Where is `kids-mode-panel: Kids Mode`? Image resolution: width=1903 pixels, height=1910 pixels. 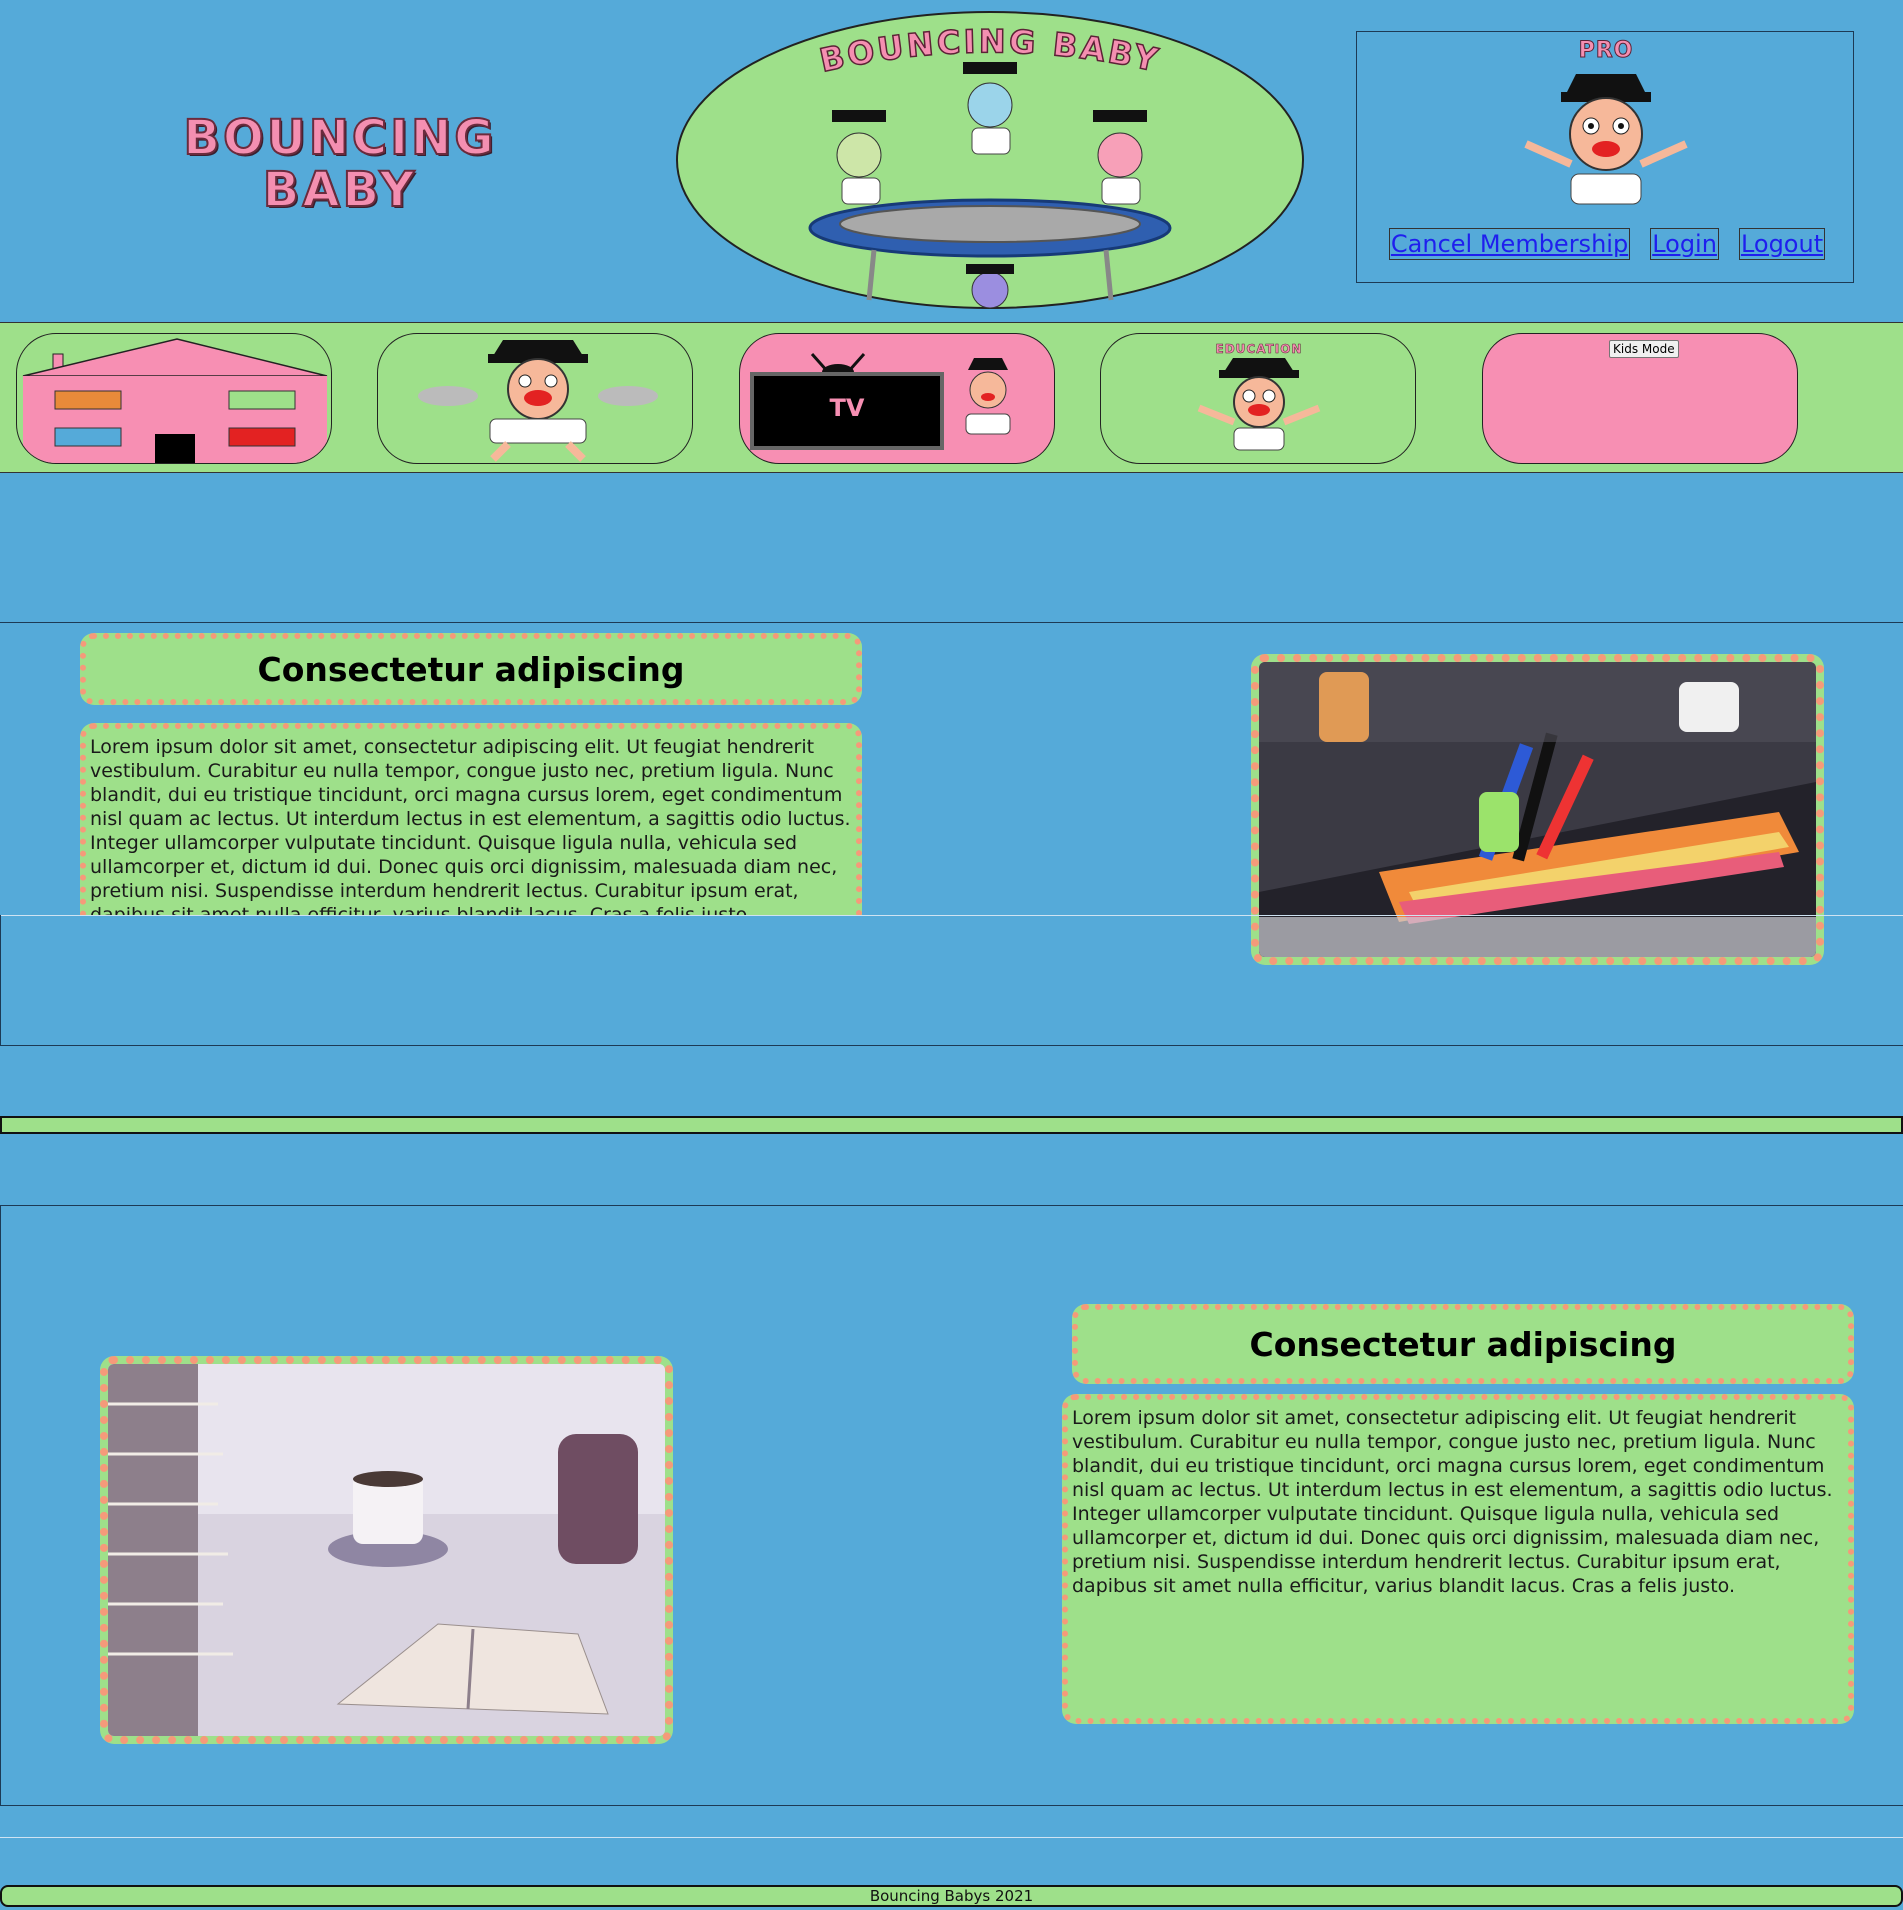
kids-mode-panel: Kids Mode is located at coordinates (1640, 398).